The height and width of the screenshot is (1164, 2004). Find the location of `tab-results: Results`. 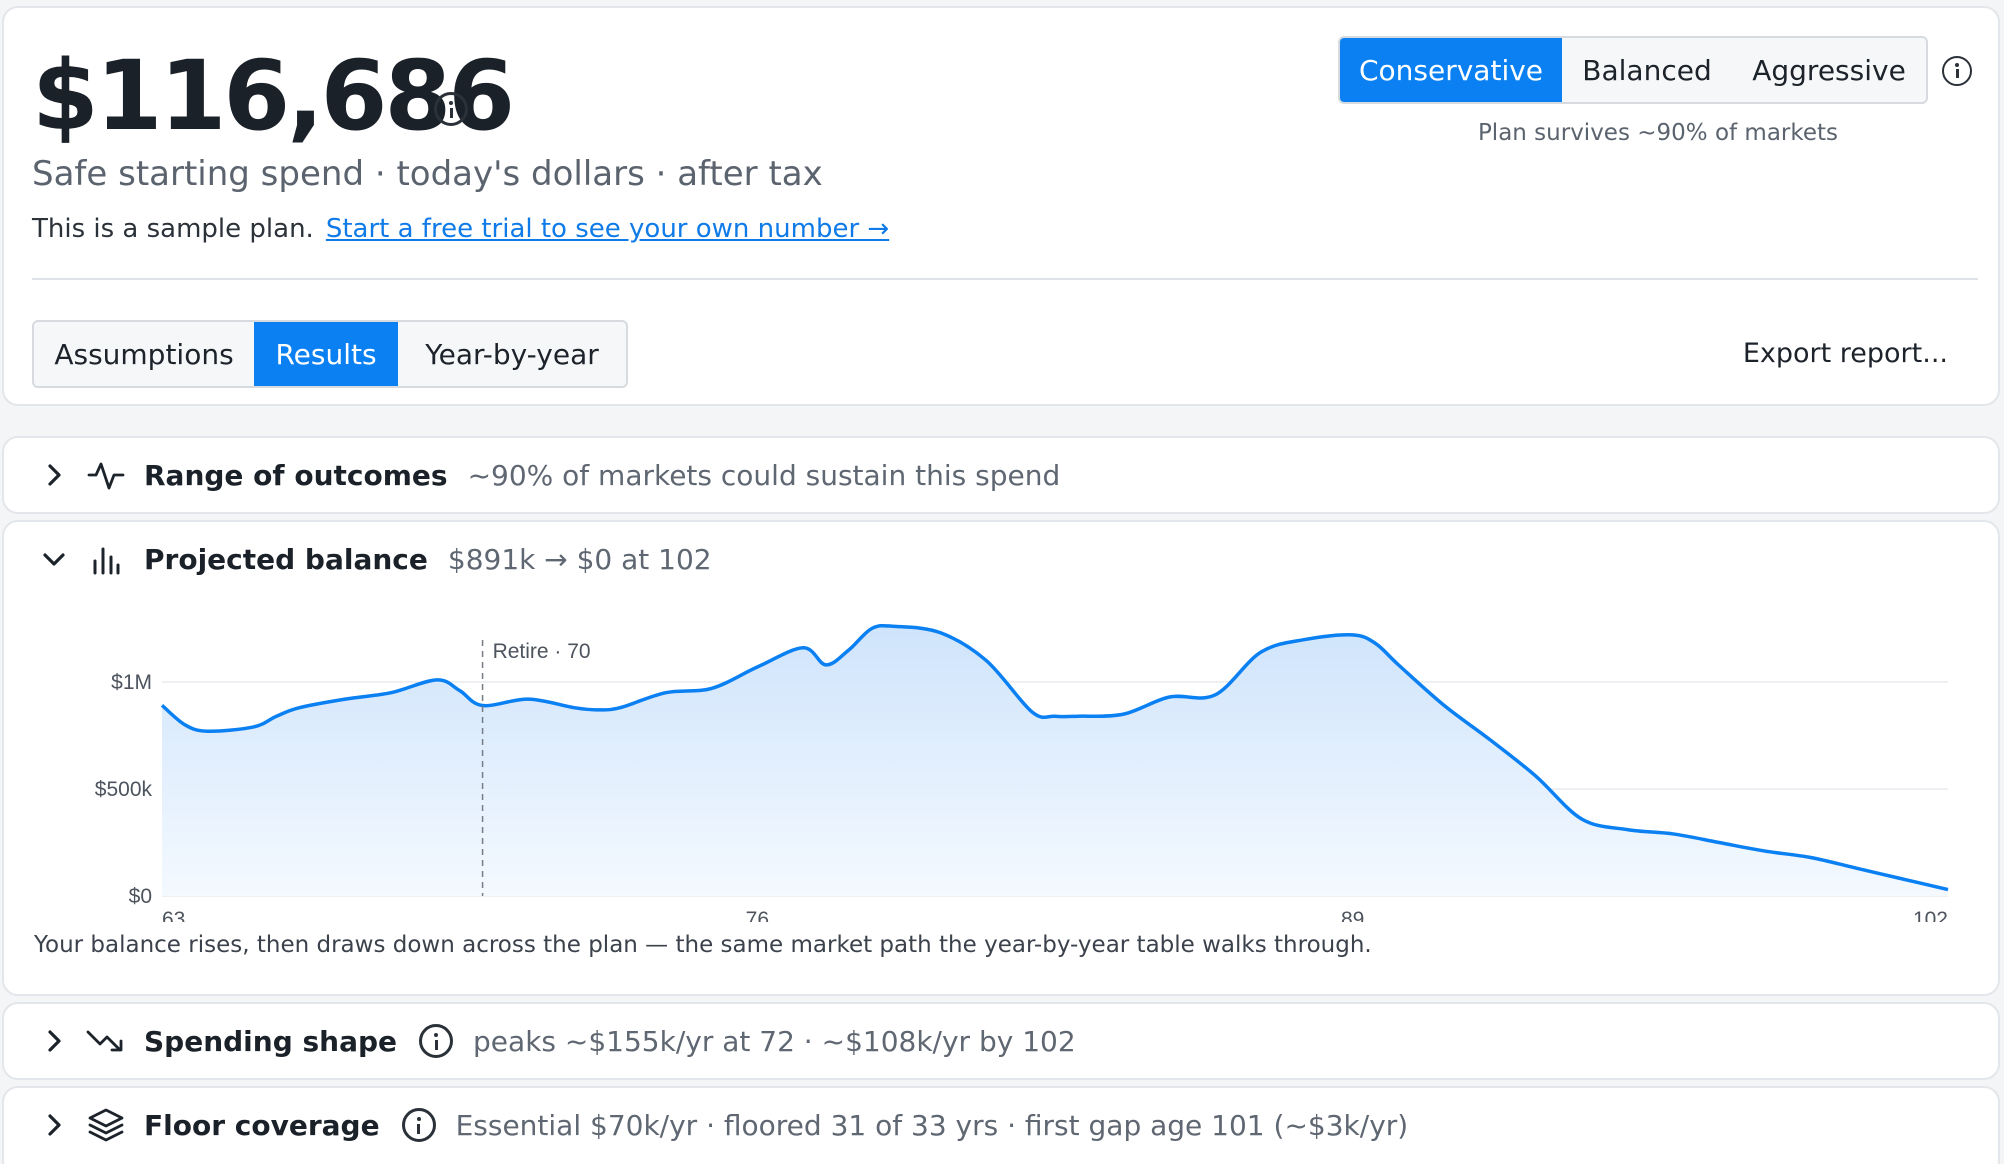

tab-results: Results is located at coordinates (326, 354).